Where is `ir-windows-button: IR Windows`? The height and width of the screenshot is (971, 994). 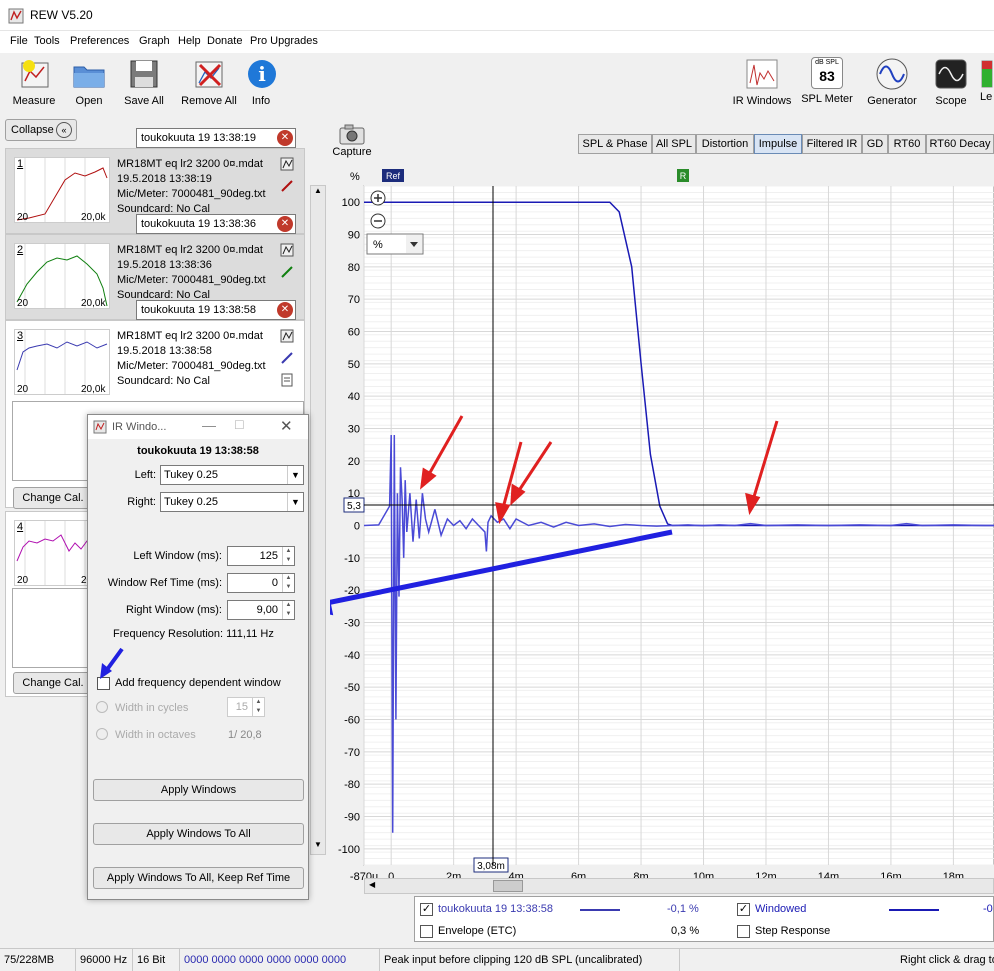 ir-windows-button: IR Windows is located at coordinates (762, 82).